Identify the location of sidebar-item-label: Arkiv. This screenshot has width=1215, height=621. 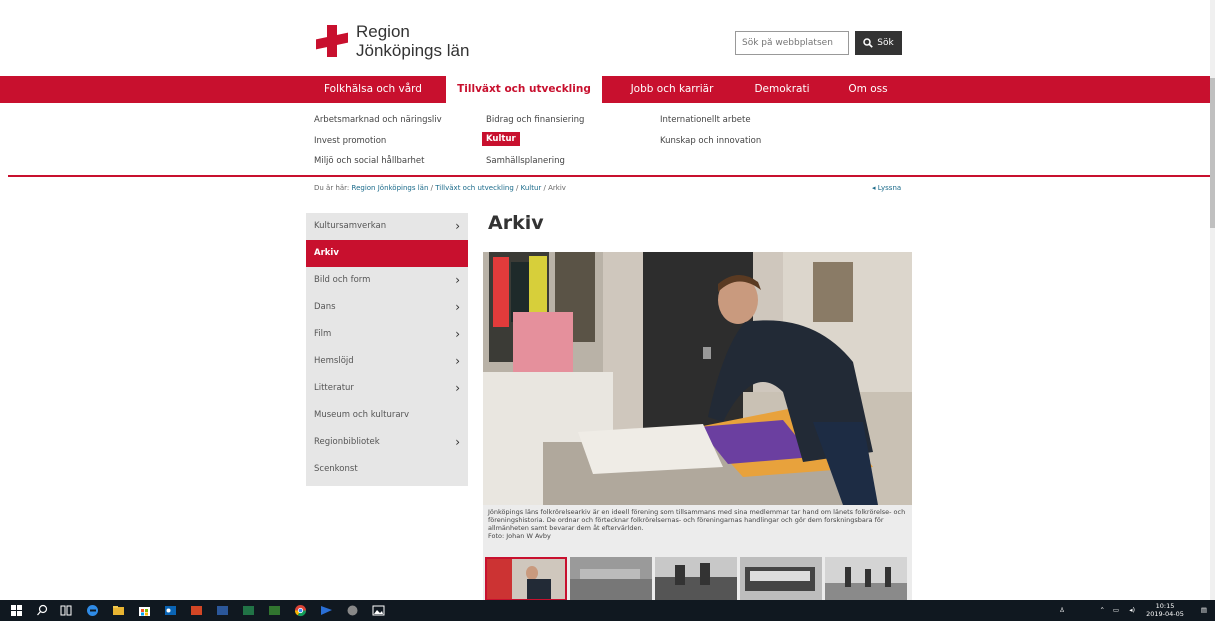
(326, 253).